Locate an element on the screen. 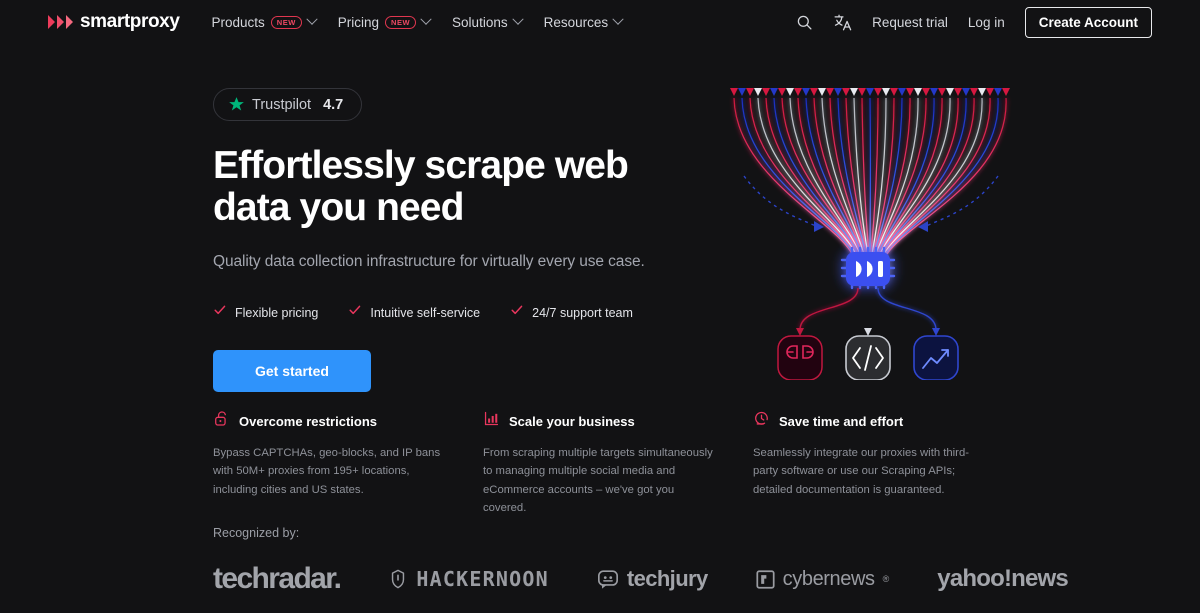 This screenshot has width=1200, height=613. recognized-by-label: Recognized by: is located at coordinates (256, 533).